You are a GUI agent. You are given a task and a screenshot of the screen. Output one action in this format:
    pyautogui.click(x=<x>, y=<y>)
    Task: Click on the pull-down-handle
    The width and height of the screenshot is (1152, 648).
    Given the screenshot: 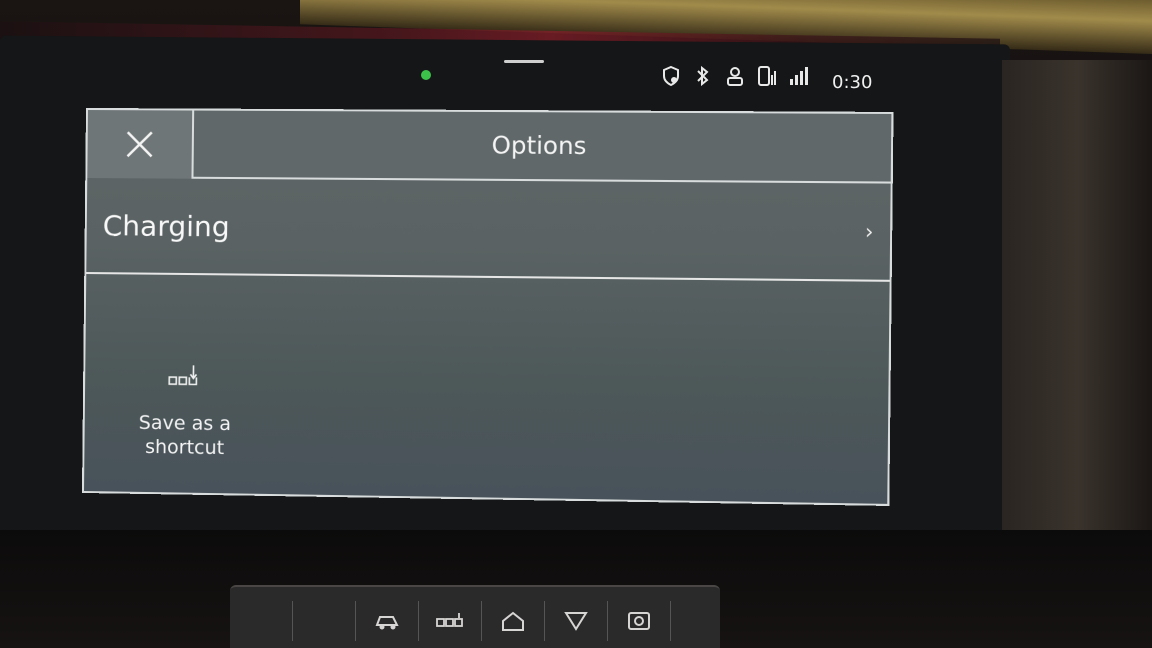 What is the action you would take?
    pyautogui.click(x=524, y=61)
    